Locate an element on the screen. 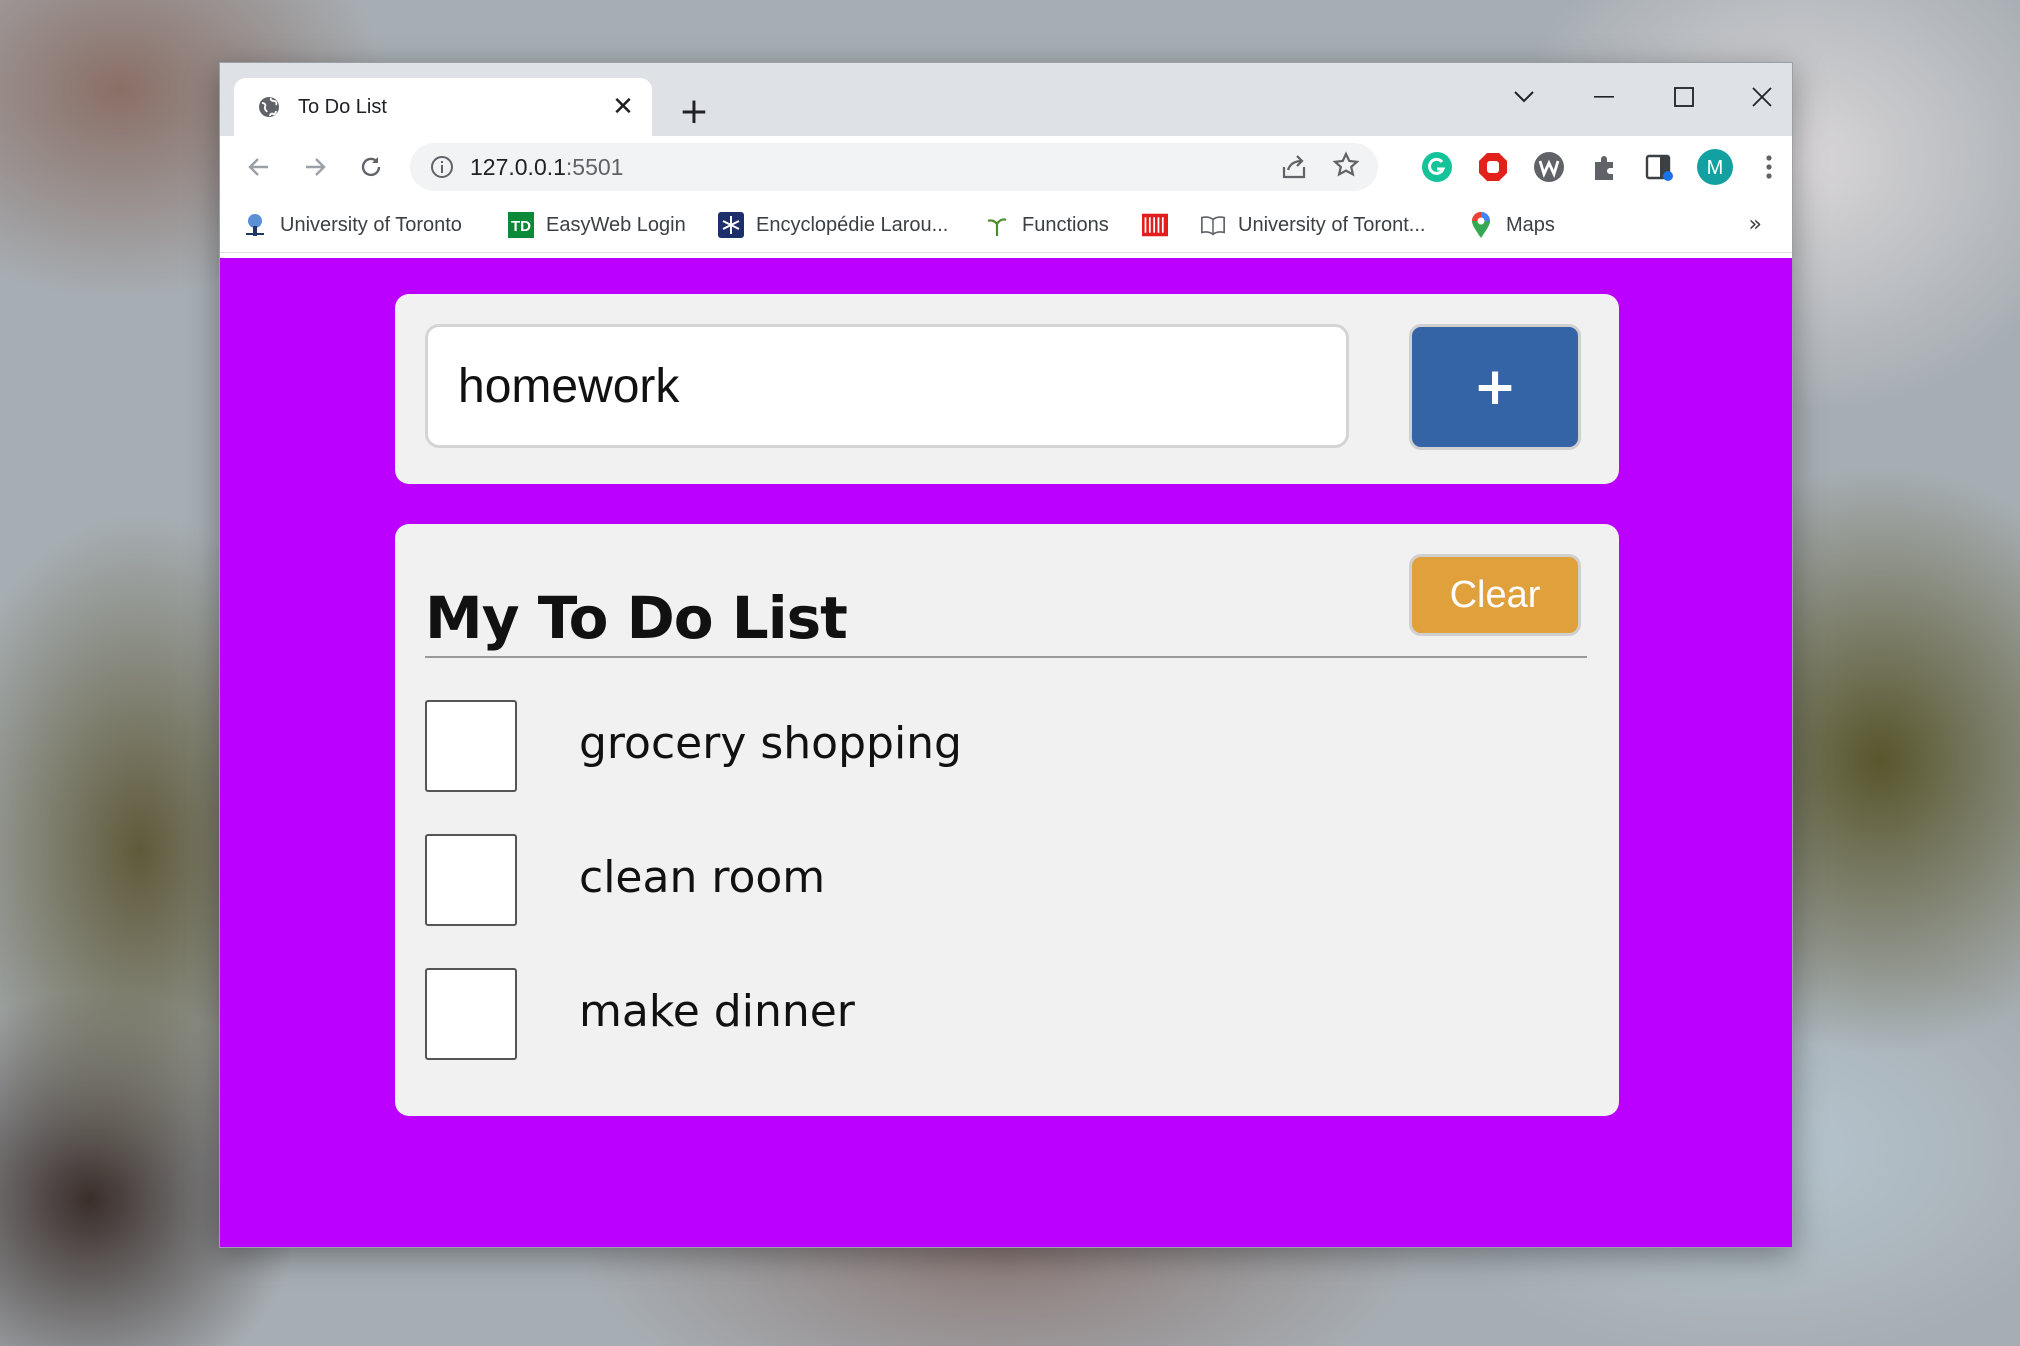 The height and width of the screenshot is (1346, 2020). menu-kebab-icon is located at coordinates (1769, 167).